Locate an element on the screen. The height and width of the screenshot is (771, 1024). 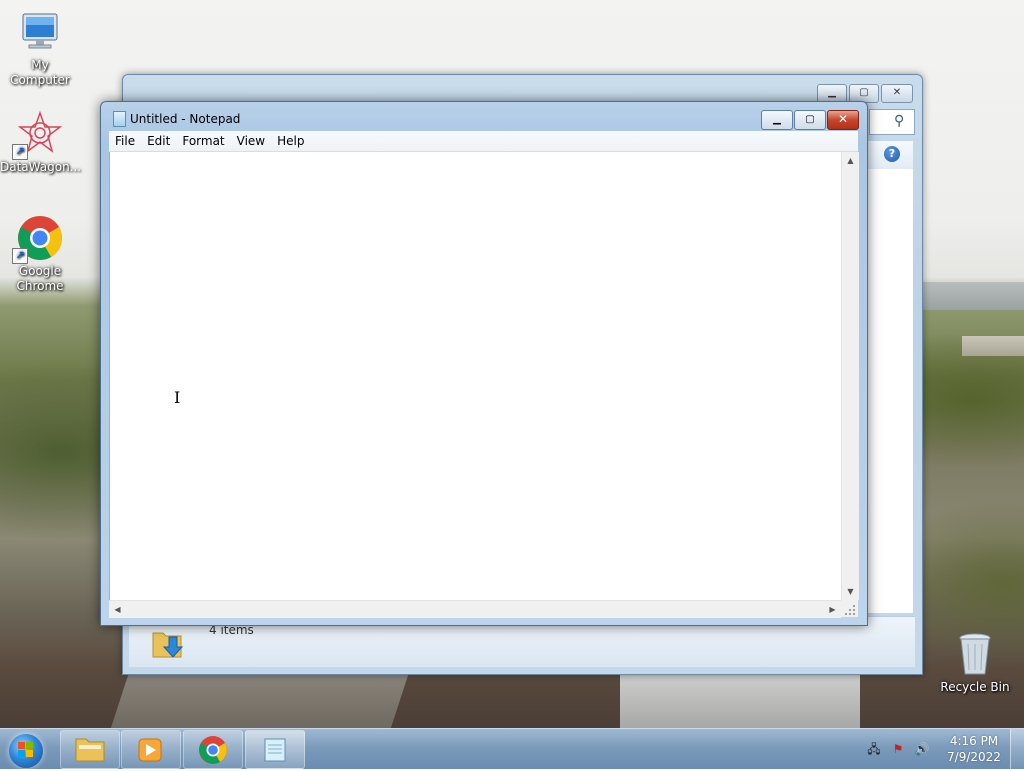
explorer-search-box: ⚲ is located at coordinates (892, 122).